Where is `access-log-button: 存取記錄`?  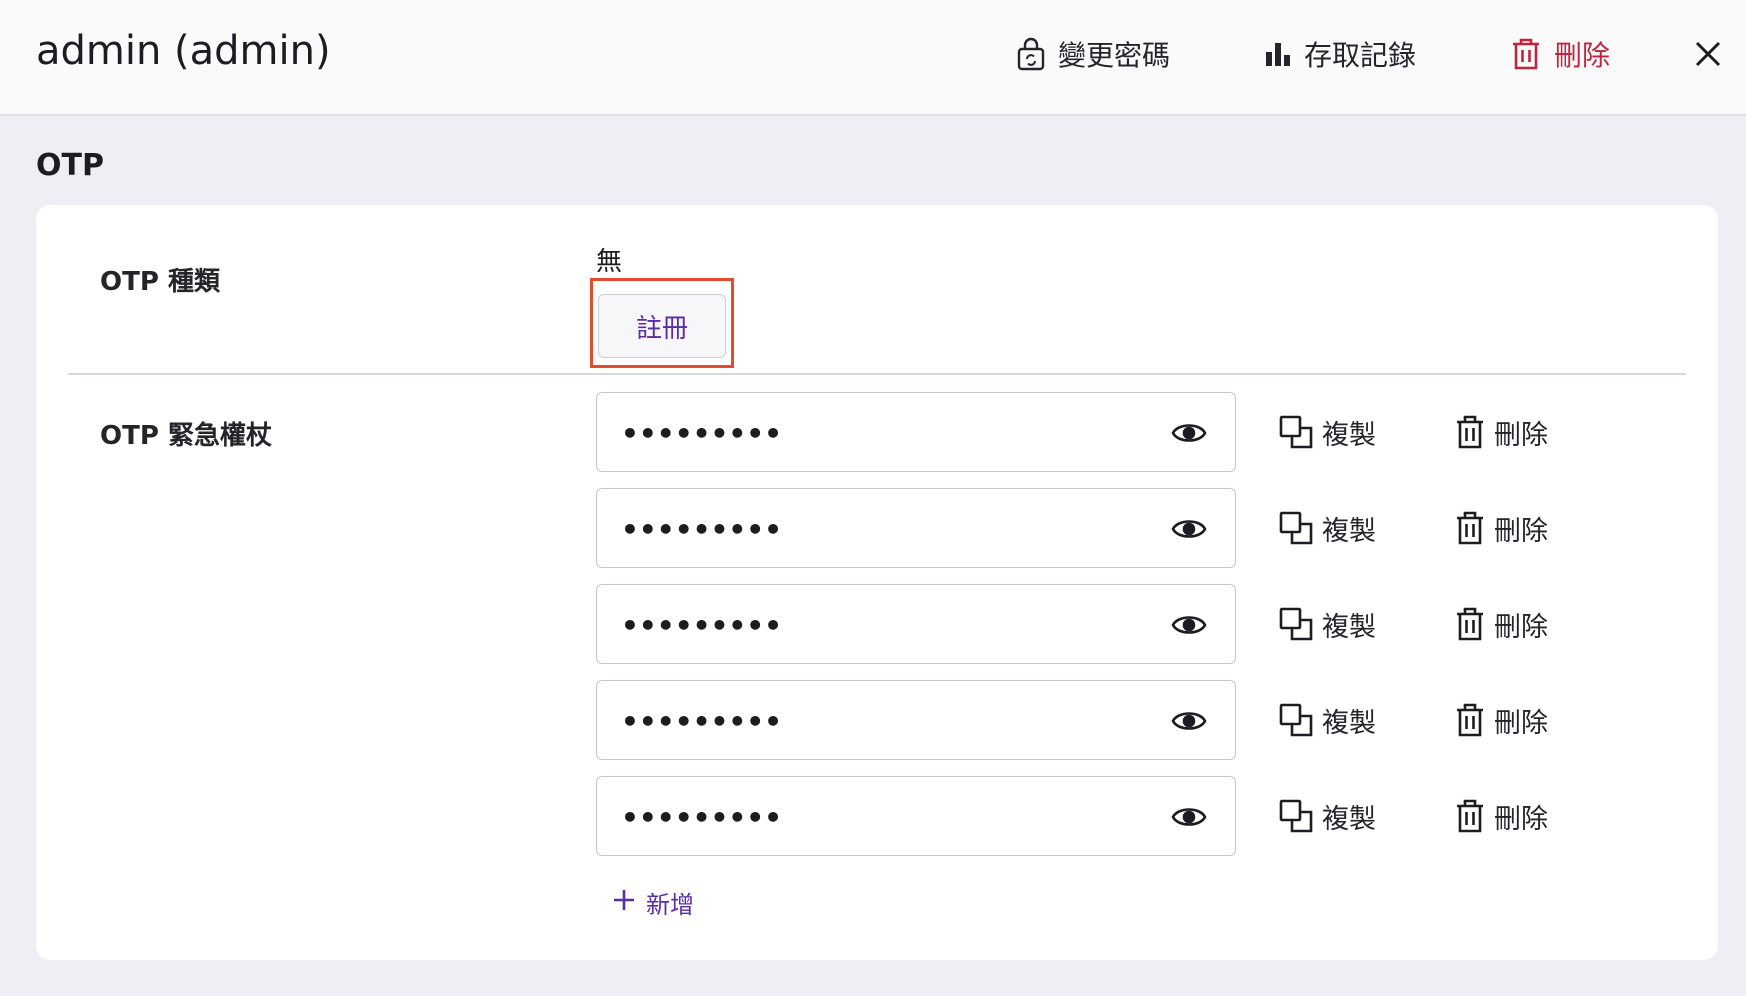 access-log-button: 存取記錄 is located at coordinates (1340, 54).